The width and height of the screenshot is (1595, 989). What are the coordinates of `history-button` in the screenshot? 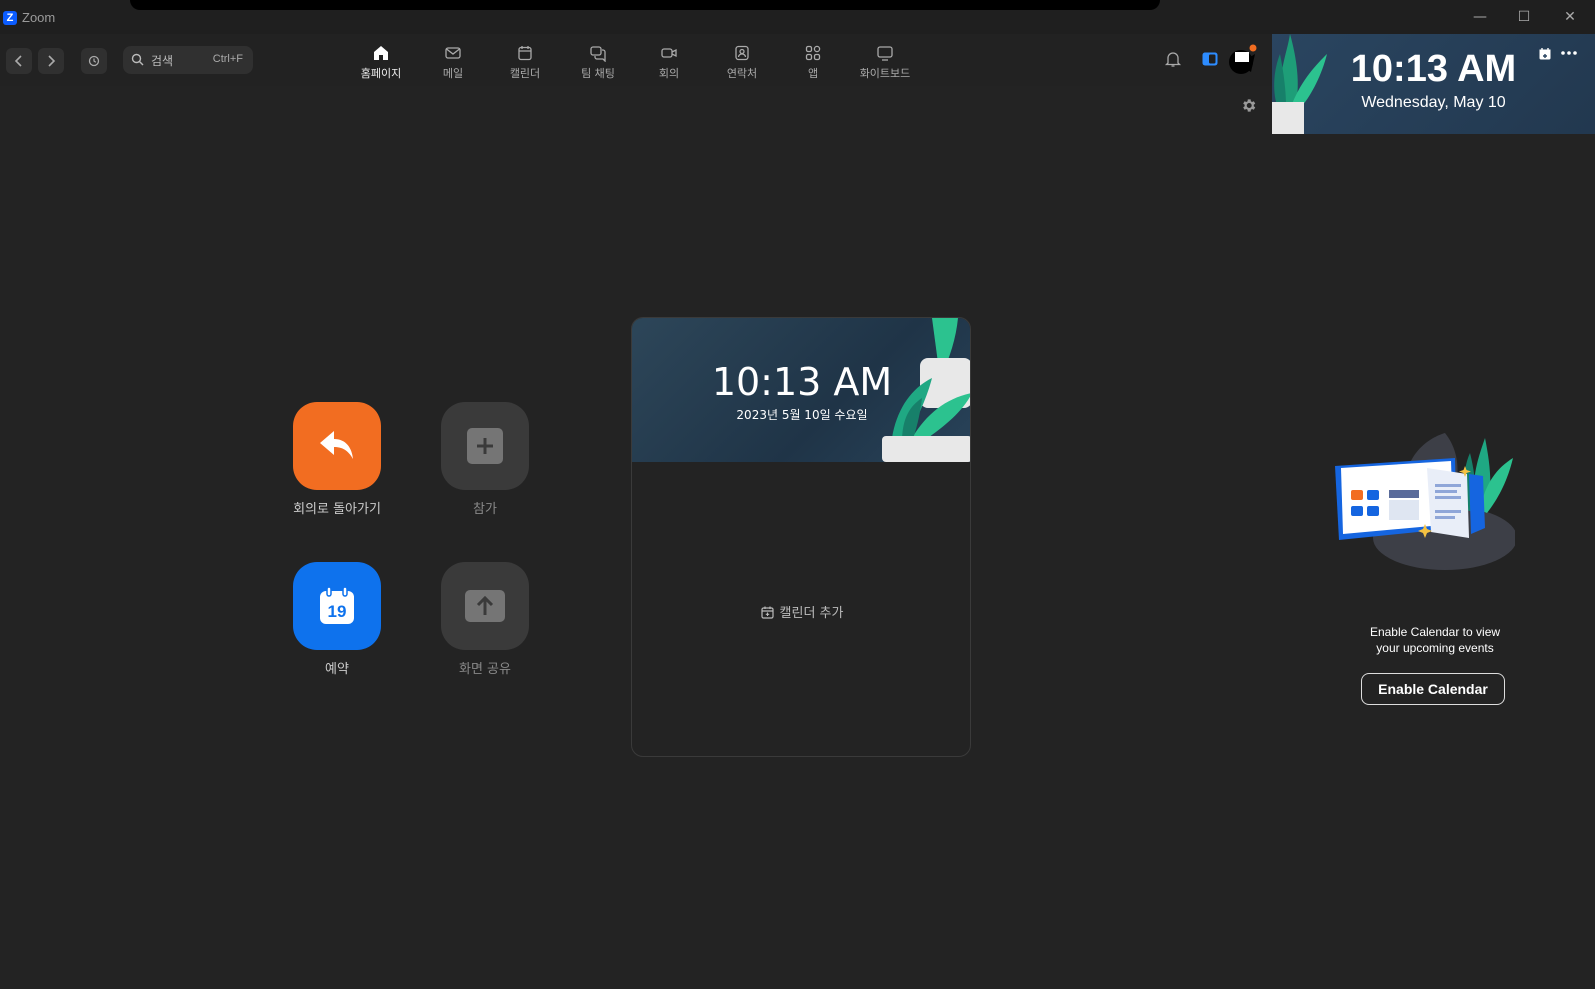 It's located at (94, 61).